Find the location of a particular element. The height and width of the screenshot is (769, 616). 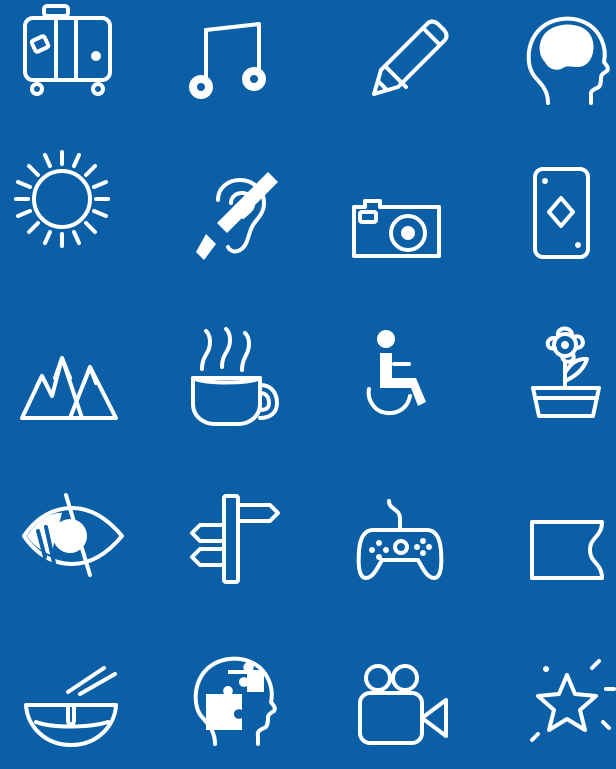

signpost-icon is located at coordinates (235, 537).